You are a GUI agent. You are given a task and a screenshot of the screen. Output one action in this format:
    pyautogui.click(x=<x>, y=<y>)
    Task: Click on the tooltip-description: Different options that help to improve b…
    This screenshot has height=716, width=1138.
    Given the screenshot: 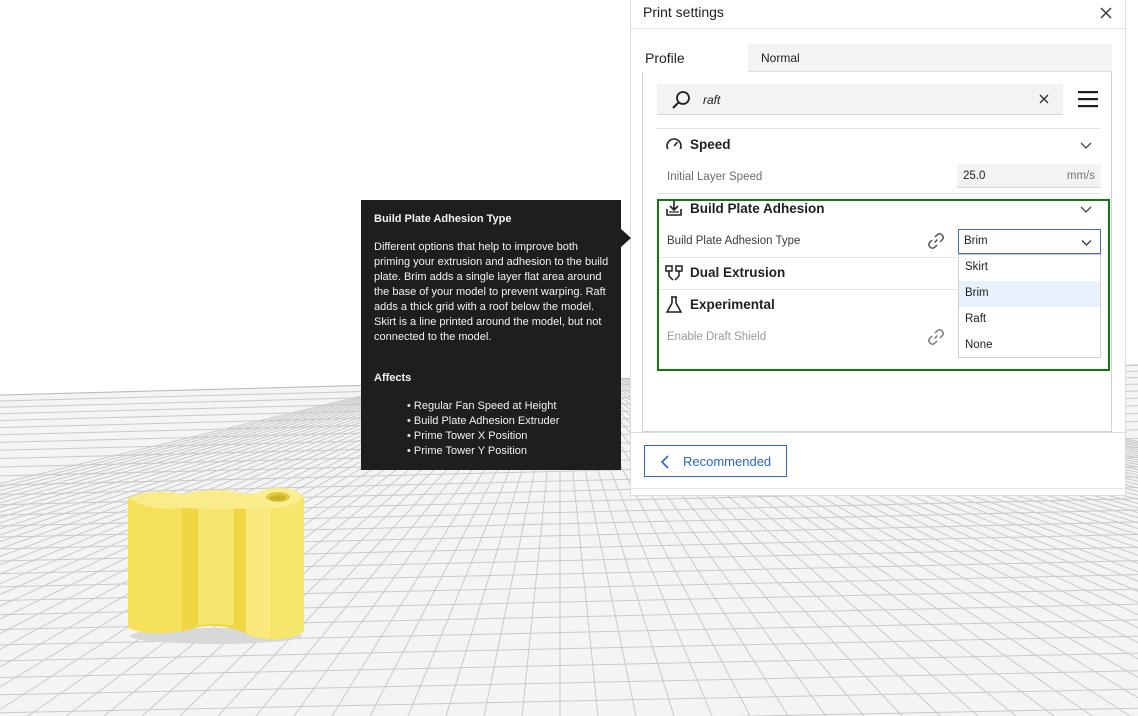 What is the action you would take?
    pyautogui.click(x=491, y=292)
    